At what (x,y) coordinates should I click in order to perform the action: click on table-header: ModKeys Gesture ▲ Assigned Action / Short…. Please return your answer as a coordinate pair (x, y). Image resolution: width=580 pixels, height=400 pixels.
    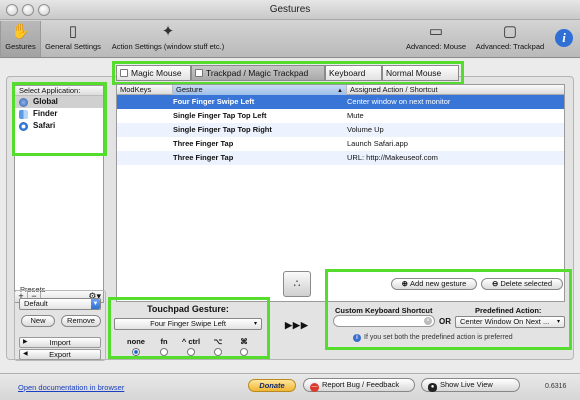
    Looking at the image, I should click on (340, 90).